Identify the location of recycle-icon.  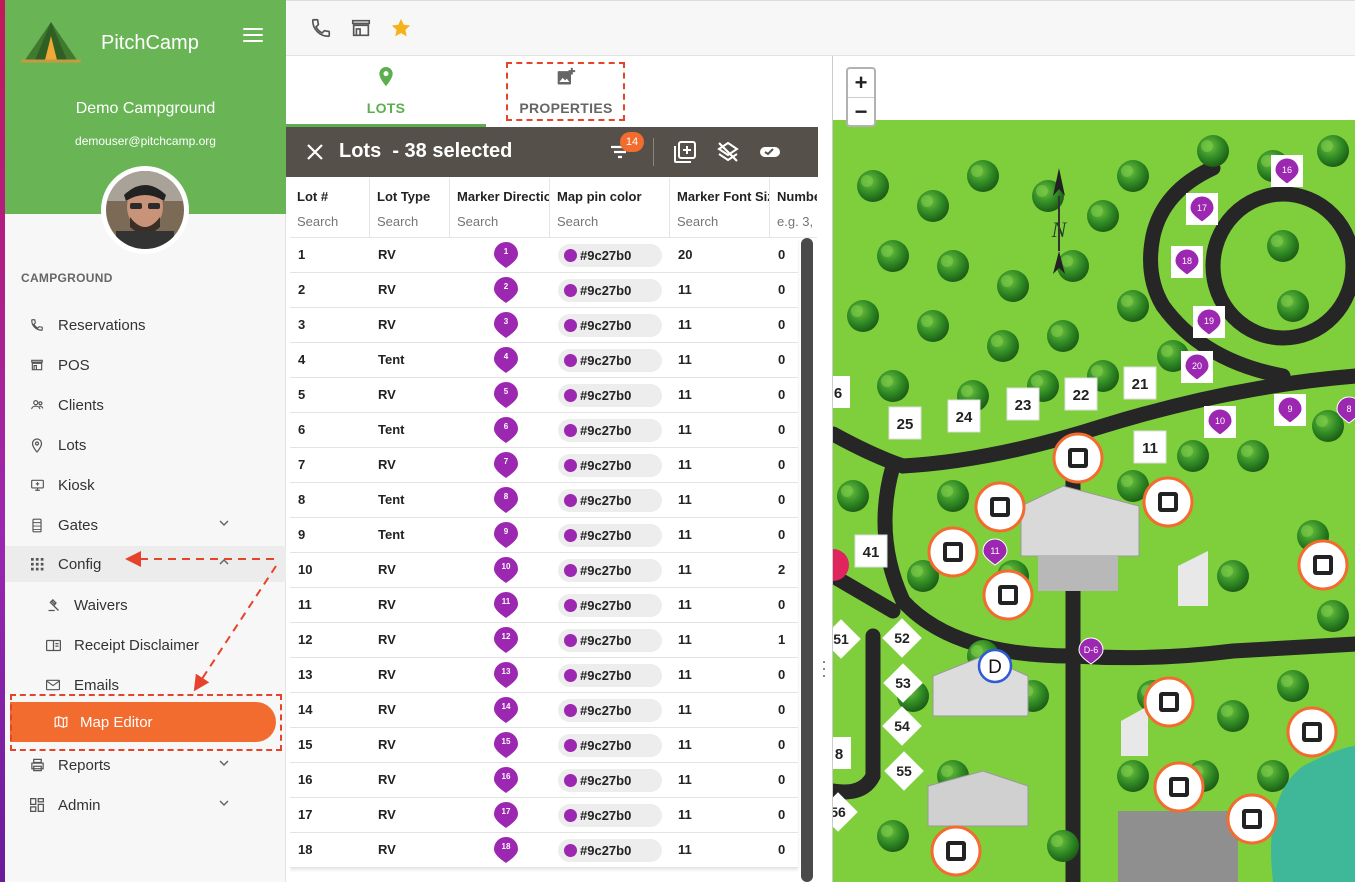
(1008, 595).